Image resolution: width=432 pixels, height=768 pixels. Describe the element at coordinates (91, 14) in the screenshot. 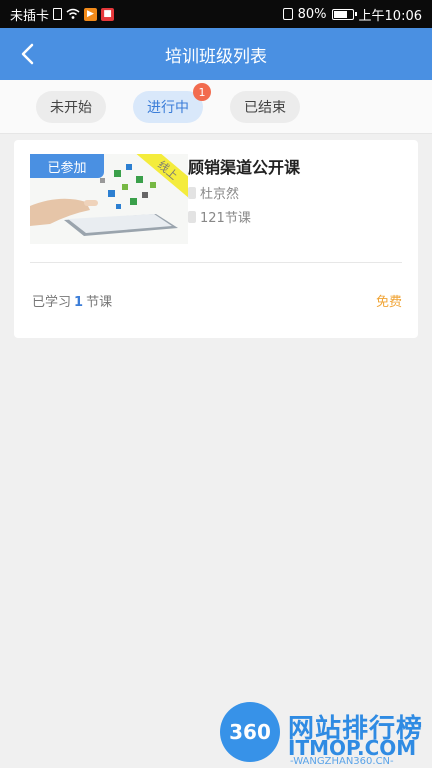

I see `video-app-icon: ▶` at that location.